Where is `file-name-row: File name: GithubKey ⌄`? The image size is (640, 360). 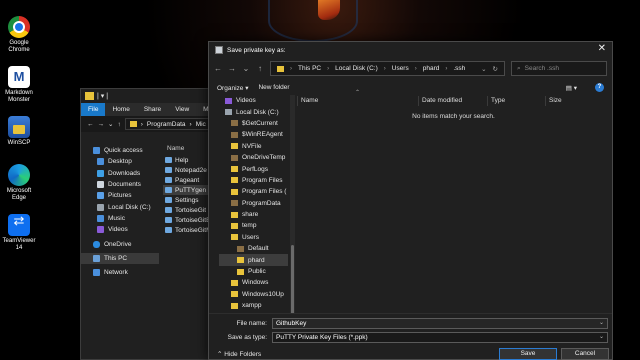 file-name-row: File name: GithubKey ⌄ is located at coordinates (410, 323).